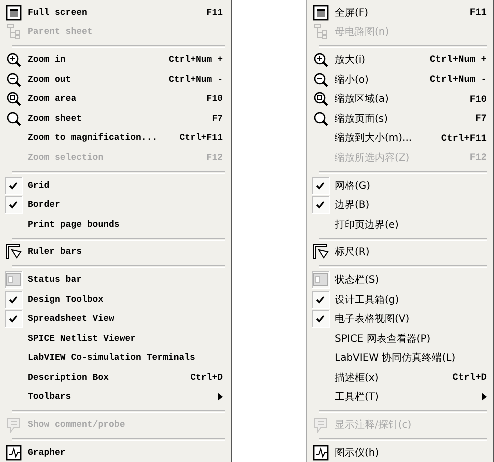 This screenshot has height=462, width=494. Describe the element at coordinates (352, 13) in the screenshot. I see `item-label: 全屏(F)` at that location.